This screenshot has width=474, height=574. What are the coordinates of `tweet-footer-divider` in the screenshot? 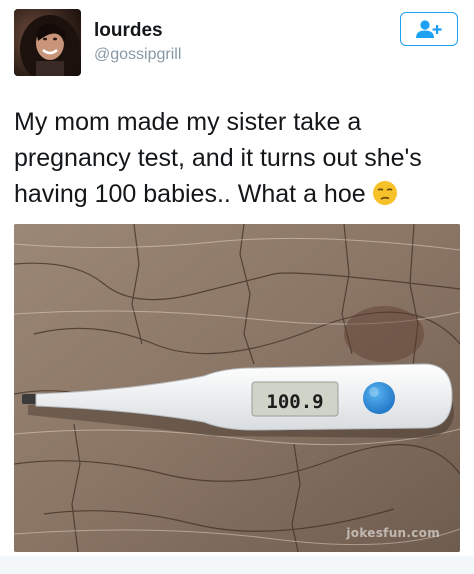 It's located at (237, 565).